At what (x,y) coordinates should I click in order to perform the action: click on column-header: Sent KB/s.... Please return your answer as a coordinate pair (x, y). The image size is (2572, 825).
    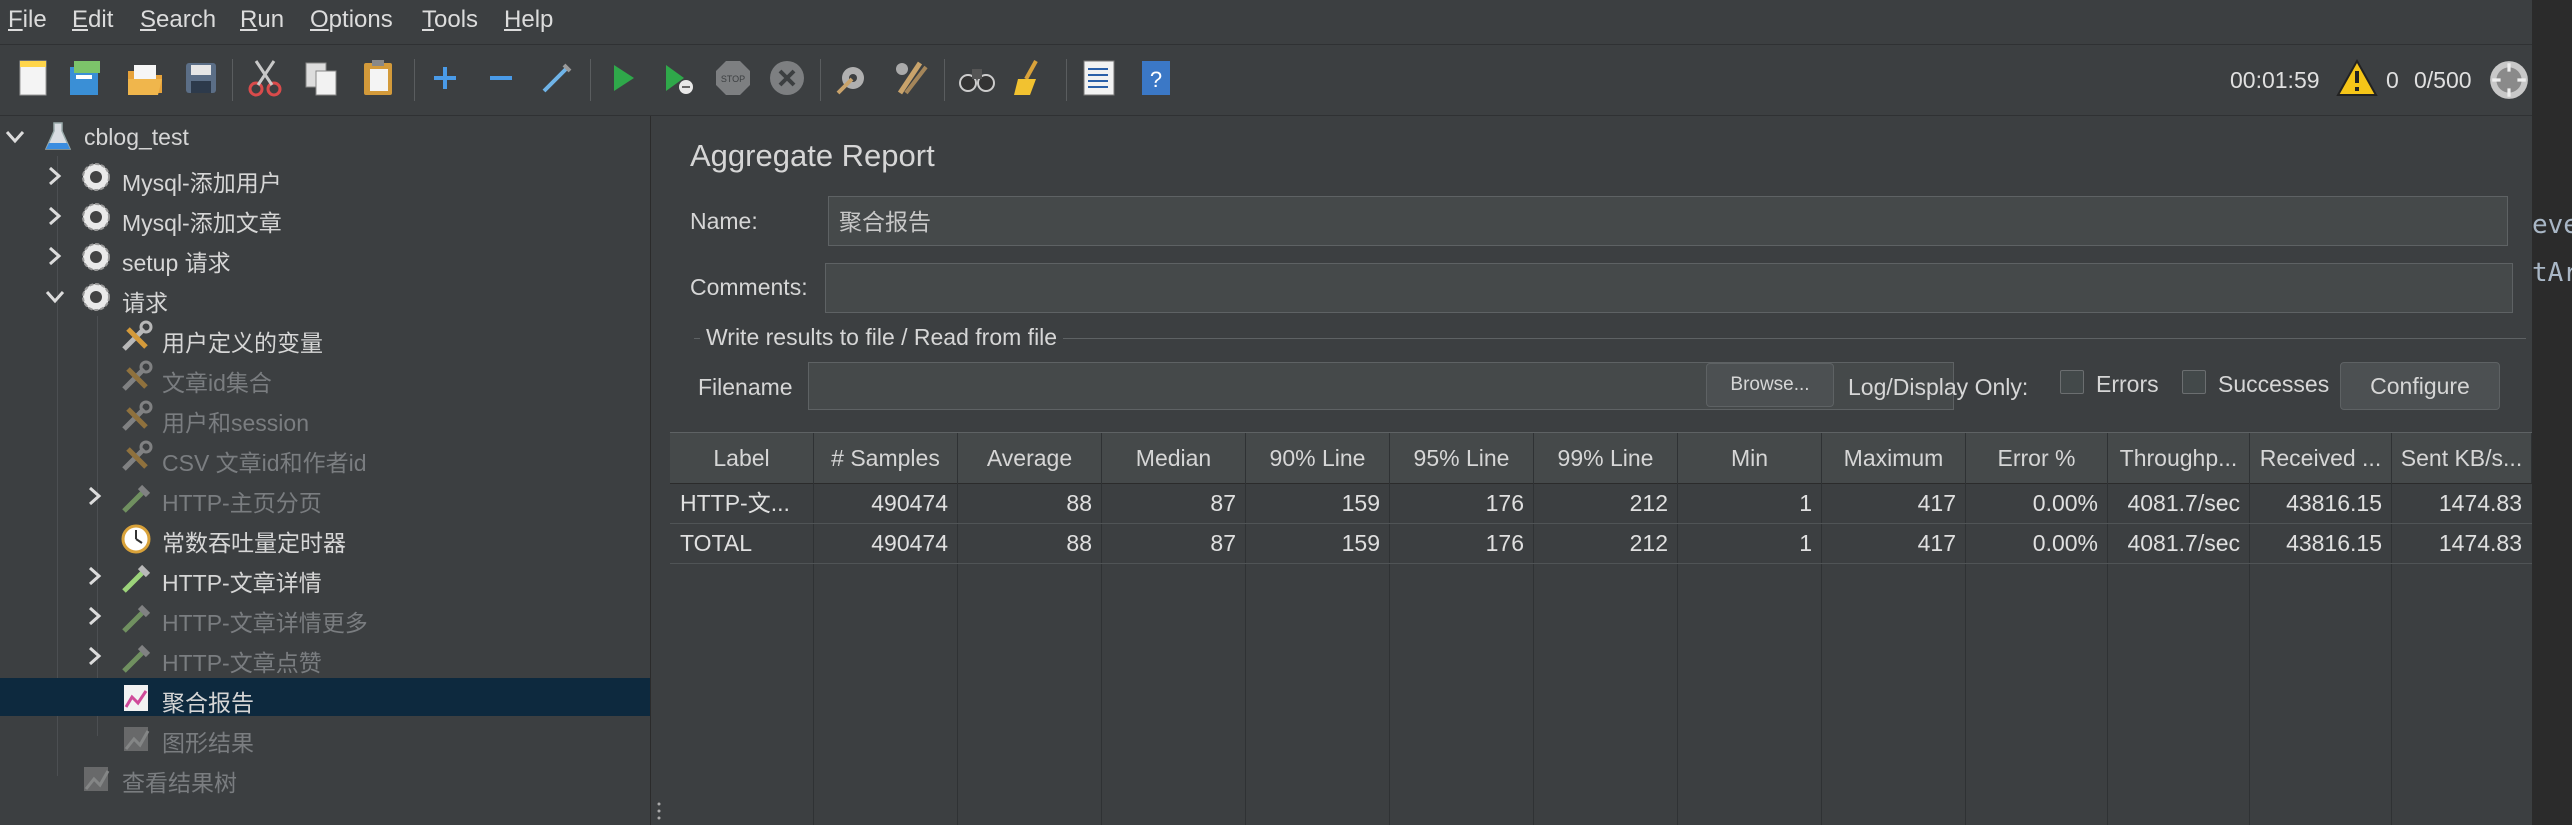
    Looking at the image, I should click on (2462, 458).